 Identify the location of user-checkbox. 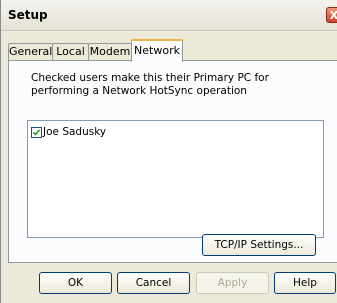
(36, 132).